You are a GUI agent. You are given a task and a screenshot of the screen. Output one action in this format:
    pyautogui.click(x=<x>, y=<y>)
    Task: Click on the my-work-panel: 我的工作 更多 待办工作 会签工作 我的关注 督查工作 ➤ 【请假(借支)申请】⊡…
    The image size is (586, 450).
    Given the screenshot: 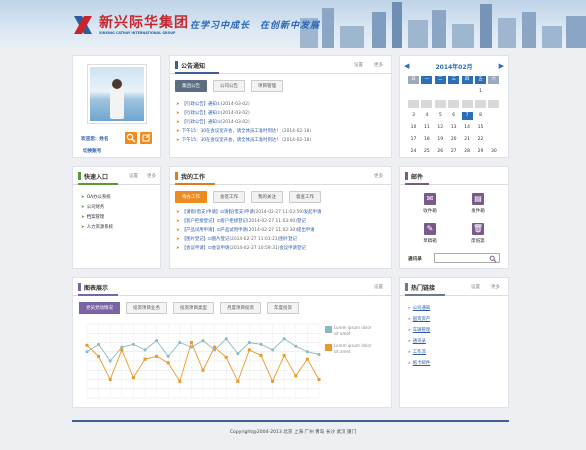 What is the action you would take?
    pyautogui.click(x=280, y=217)
    